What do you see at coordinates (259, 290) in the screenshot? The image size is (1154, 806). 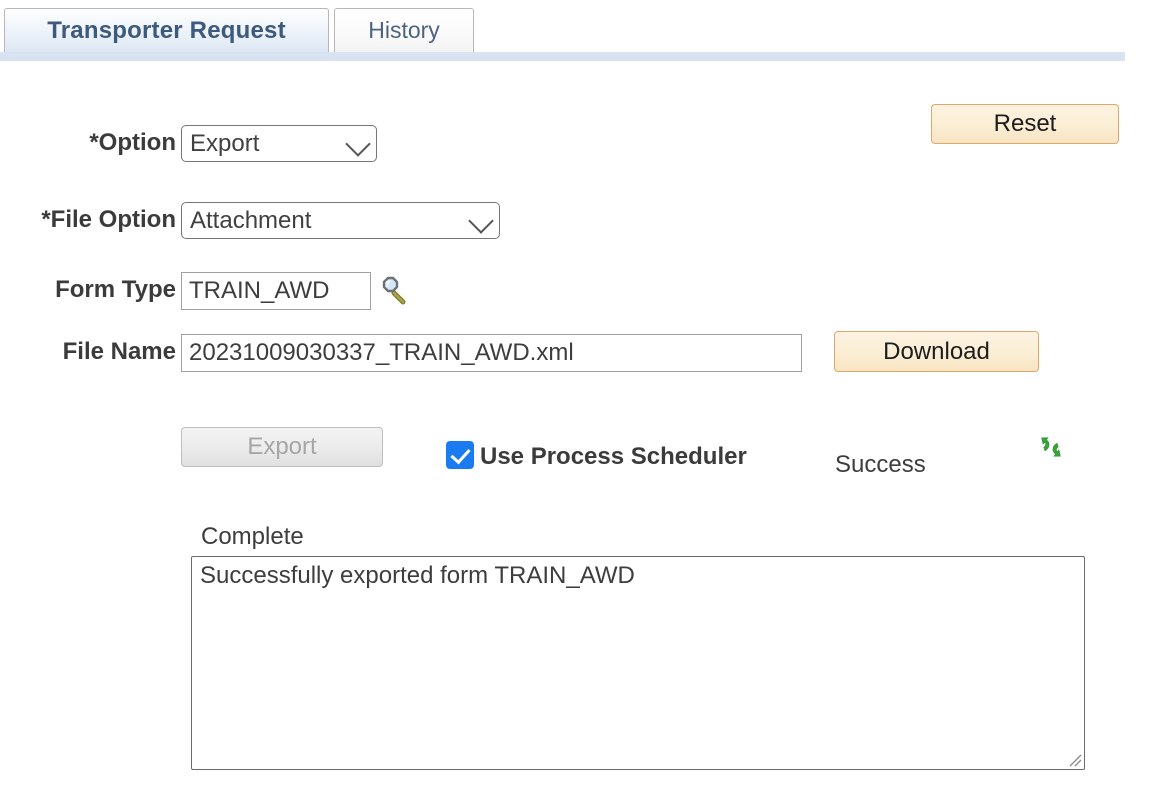 I see `form-type-input-value: TRAIN_AWD` at bounding box center [259, 290].